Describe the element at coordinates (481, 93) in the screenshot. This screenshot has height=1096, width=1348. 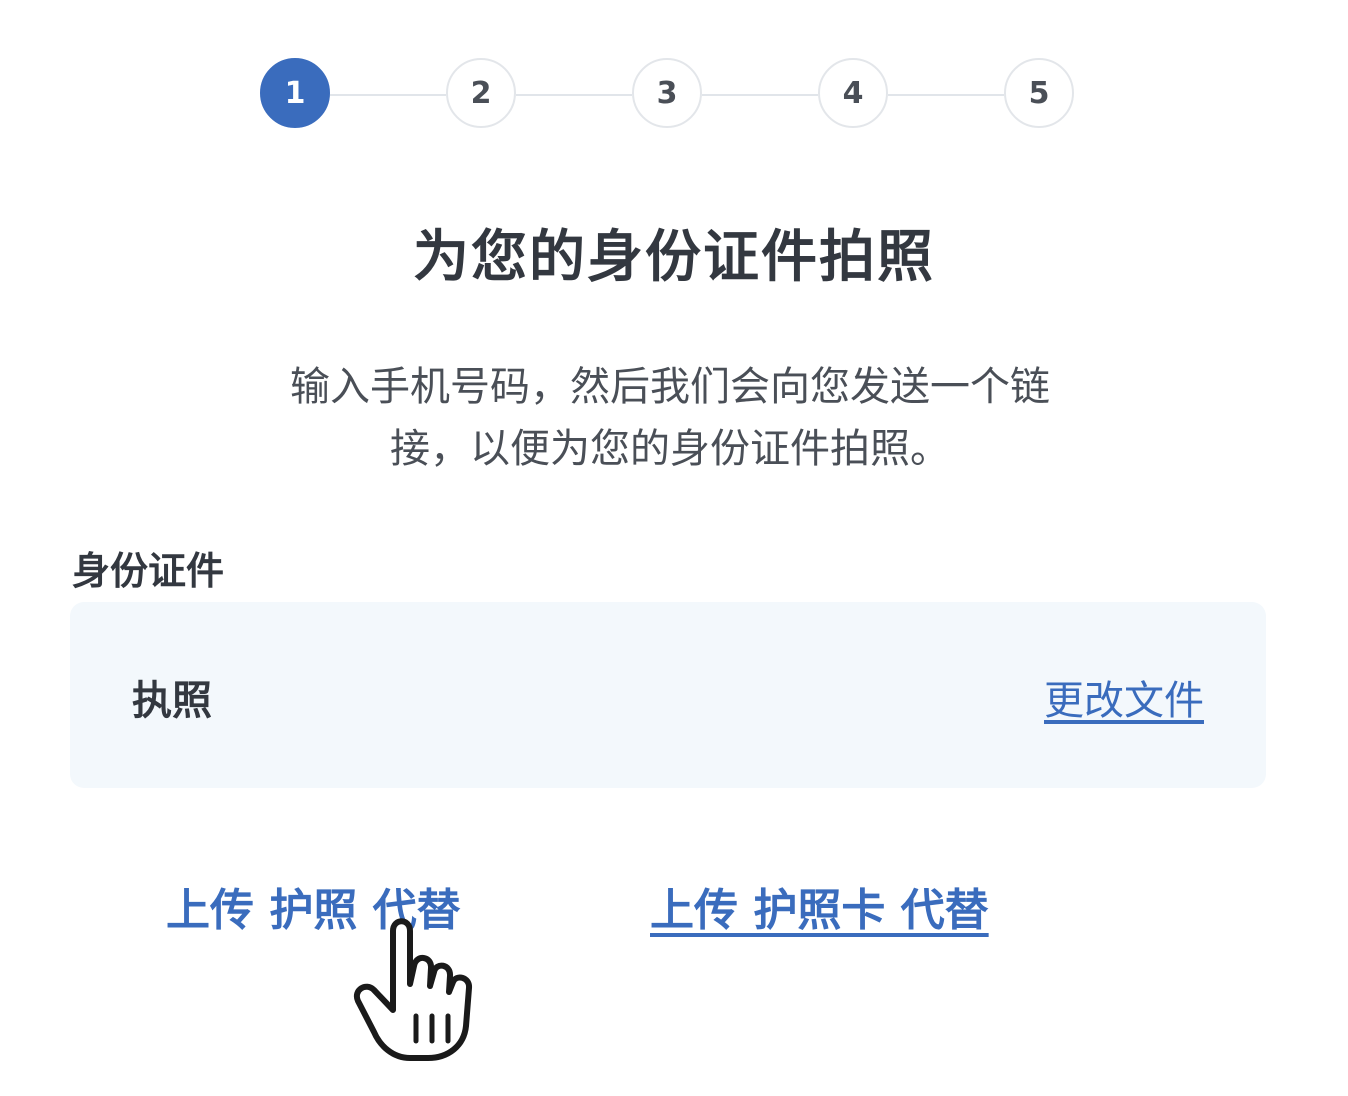
I see `step-2: 2` at that location.